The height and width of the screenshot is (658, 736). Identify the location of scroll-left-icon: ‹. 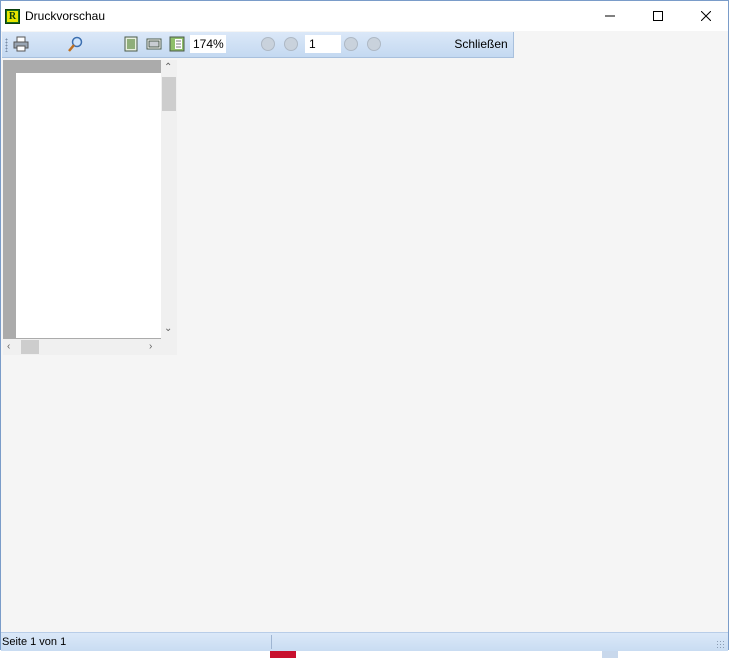
(8, 347).